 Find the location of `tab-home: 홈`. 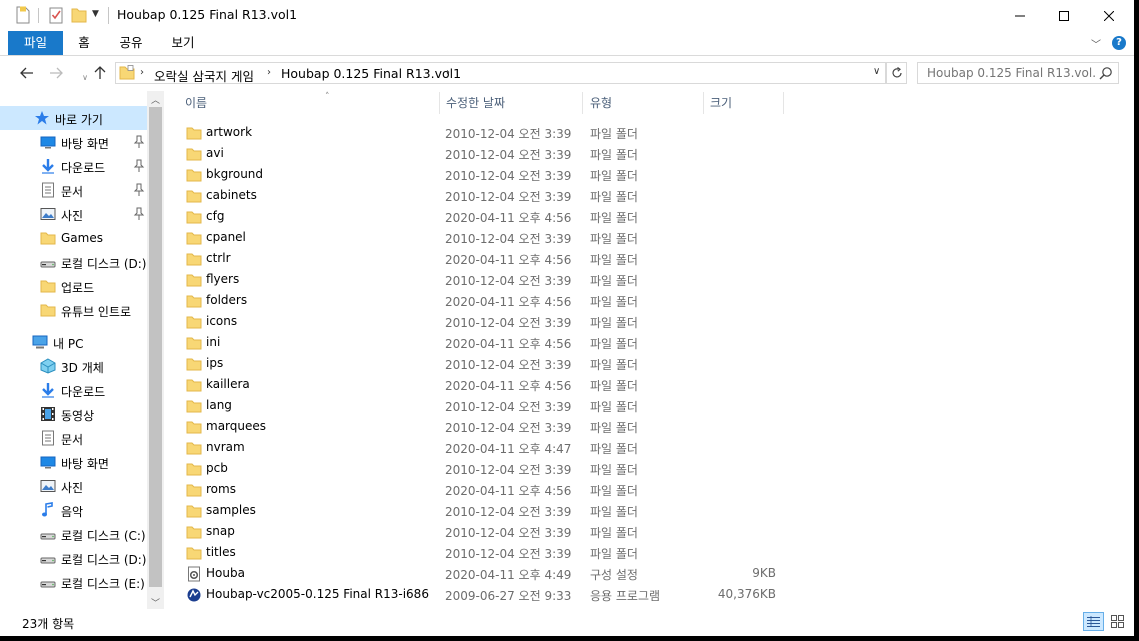

tab-home: 홈 is located at coordinates (84, 43).